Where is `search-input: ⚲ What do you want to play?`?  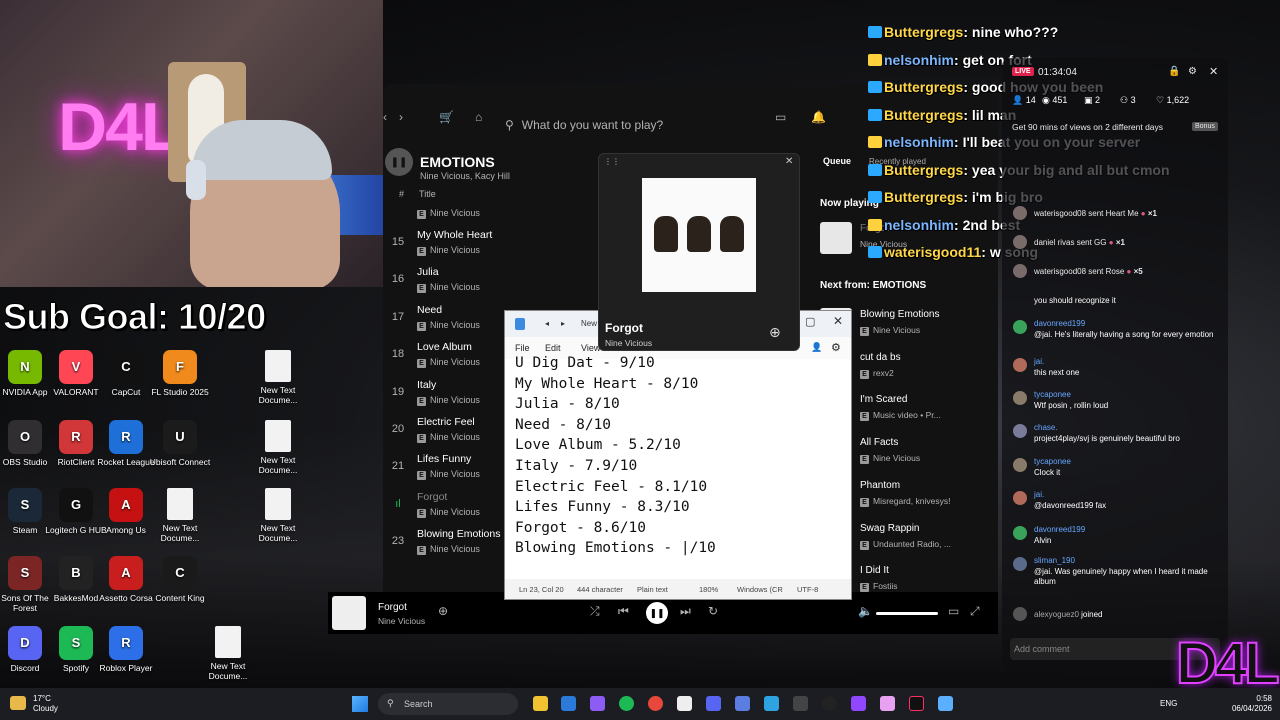
search-input: ⚲ What do you want to play? is located at coordinates (625, 125).